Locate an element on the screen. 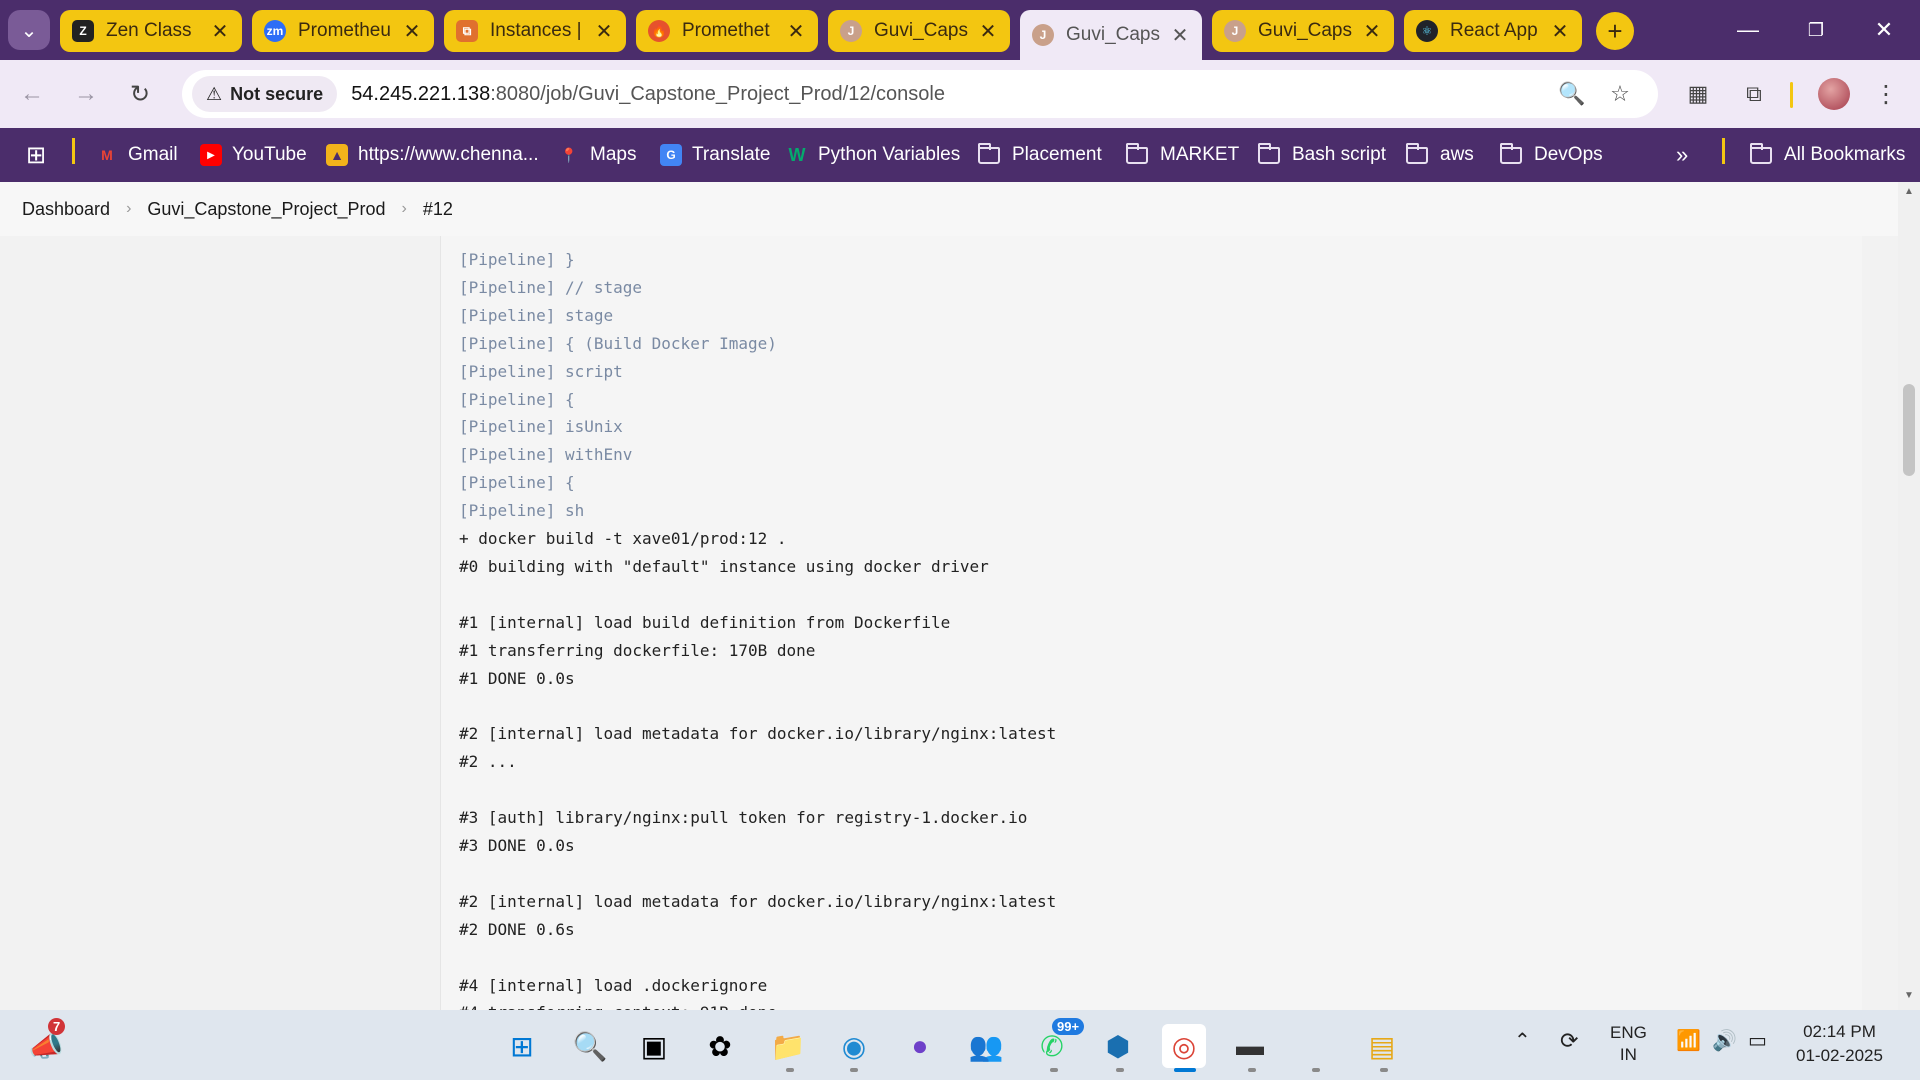 The image size is (1920, 1080). bookmark-folder-devops: DevOps is located at coordinates (1551, 155).